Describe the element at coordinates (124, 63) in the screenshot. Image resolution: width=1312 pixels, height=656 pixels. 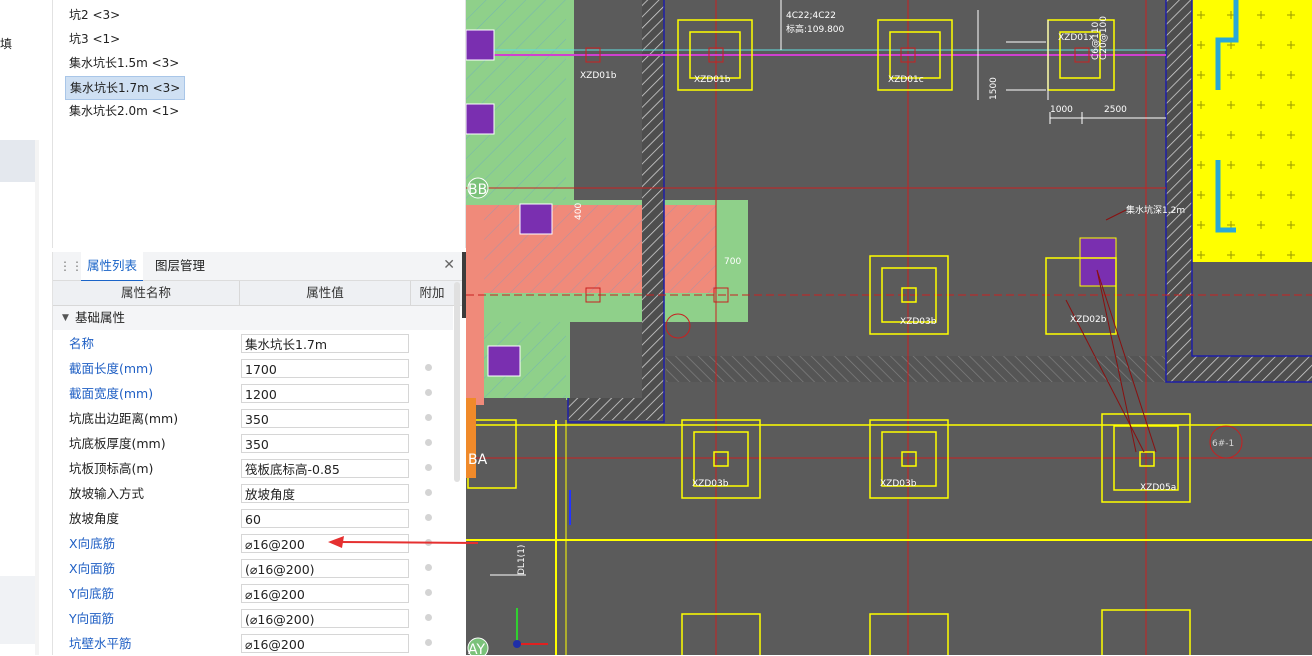
I see `tree-item: 集水坑长1.5m <3>` at that location.